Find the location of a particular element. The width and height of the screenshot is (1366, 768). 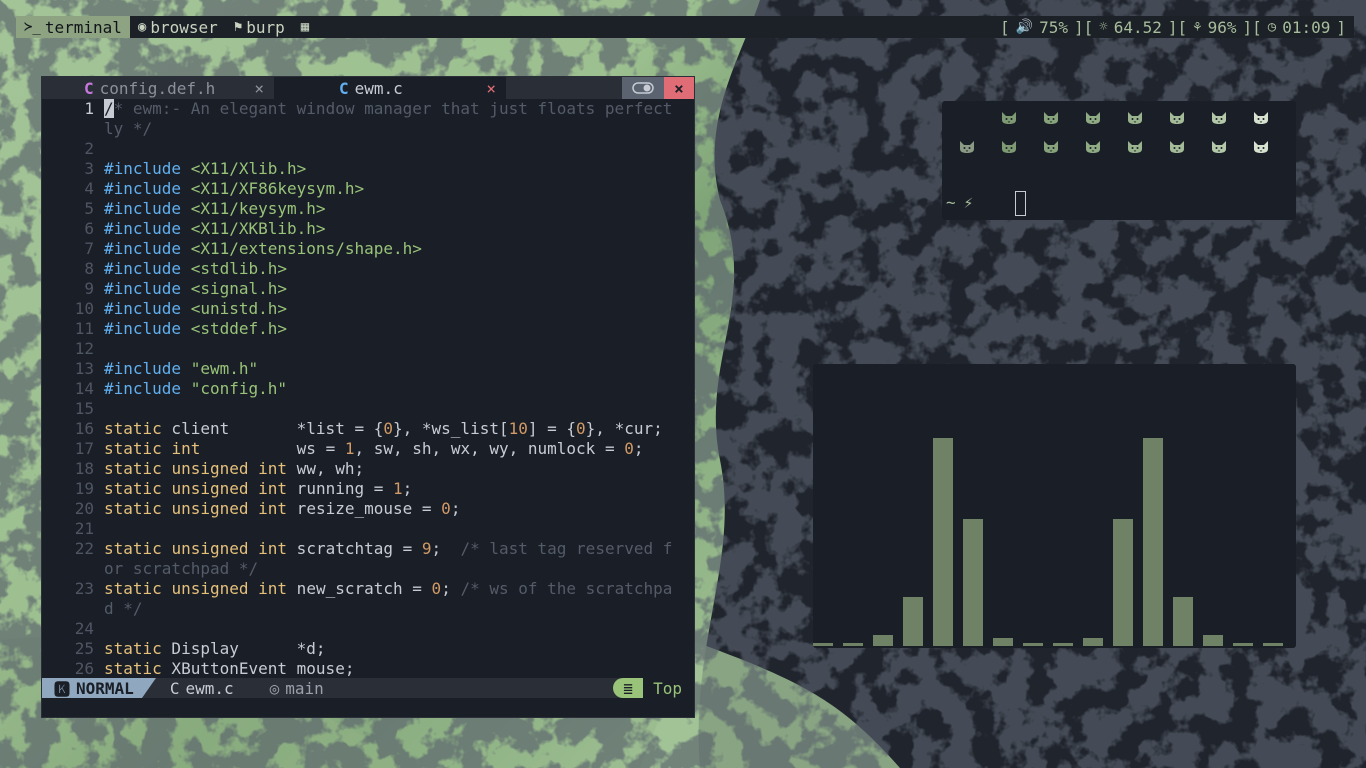

battery-value: 96% is located at coordinates (1222, 27).